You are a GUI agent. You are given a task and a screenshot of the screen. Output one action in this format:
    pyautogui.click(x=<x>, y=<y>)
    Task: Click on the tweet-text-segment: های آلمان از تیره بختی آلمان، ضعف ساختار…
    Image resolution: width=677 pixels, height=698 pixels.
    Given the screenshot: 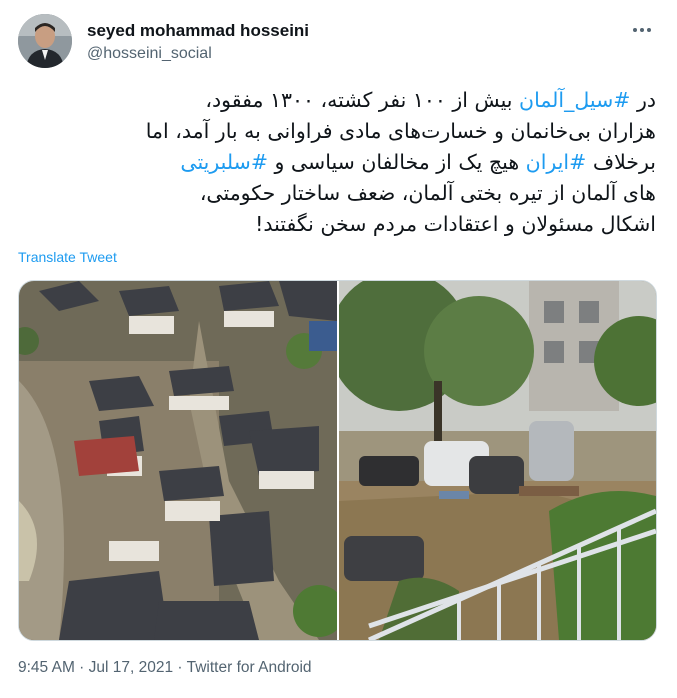 What is the action you would take?
    pyautogui.click(x=427, y=193)
    